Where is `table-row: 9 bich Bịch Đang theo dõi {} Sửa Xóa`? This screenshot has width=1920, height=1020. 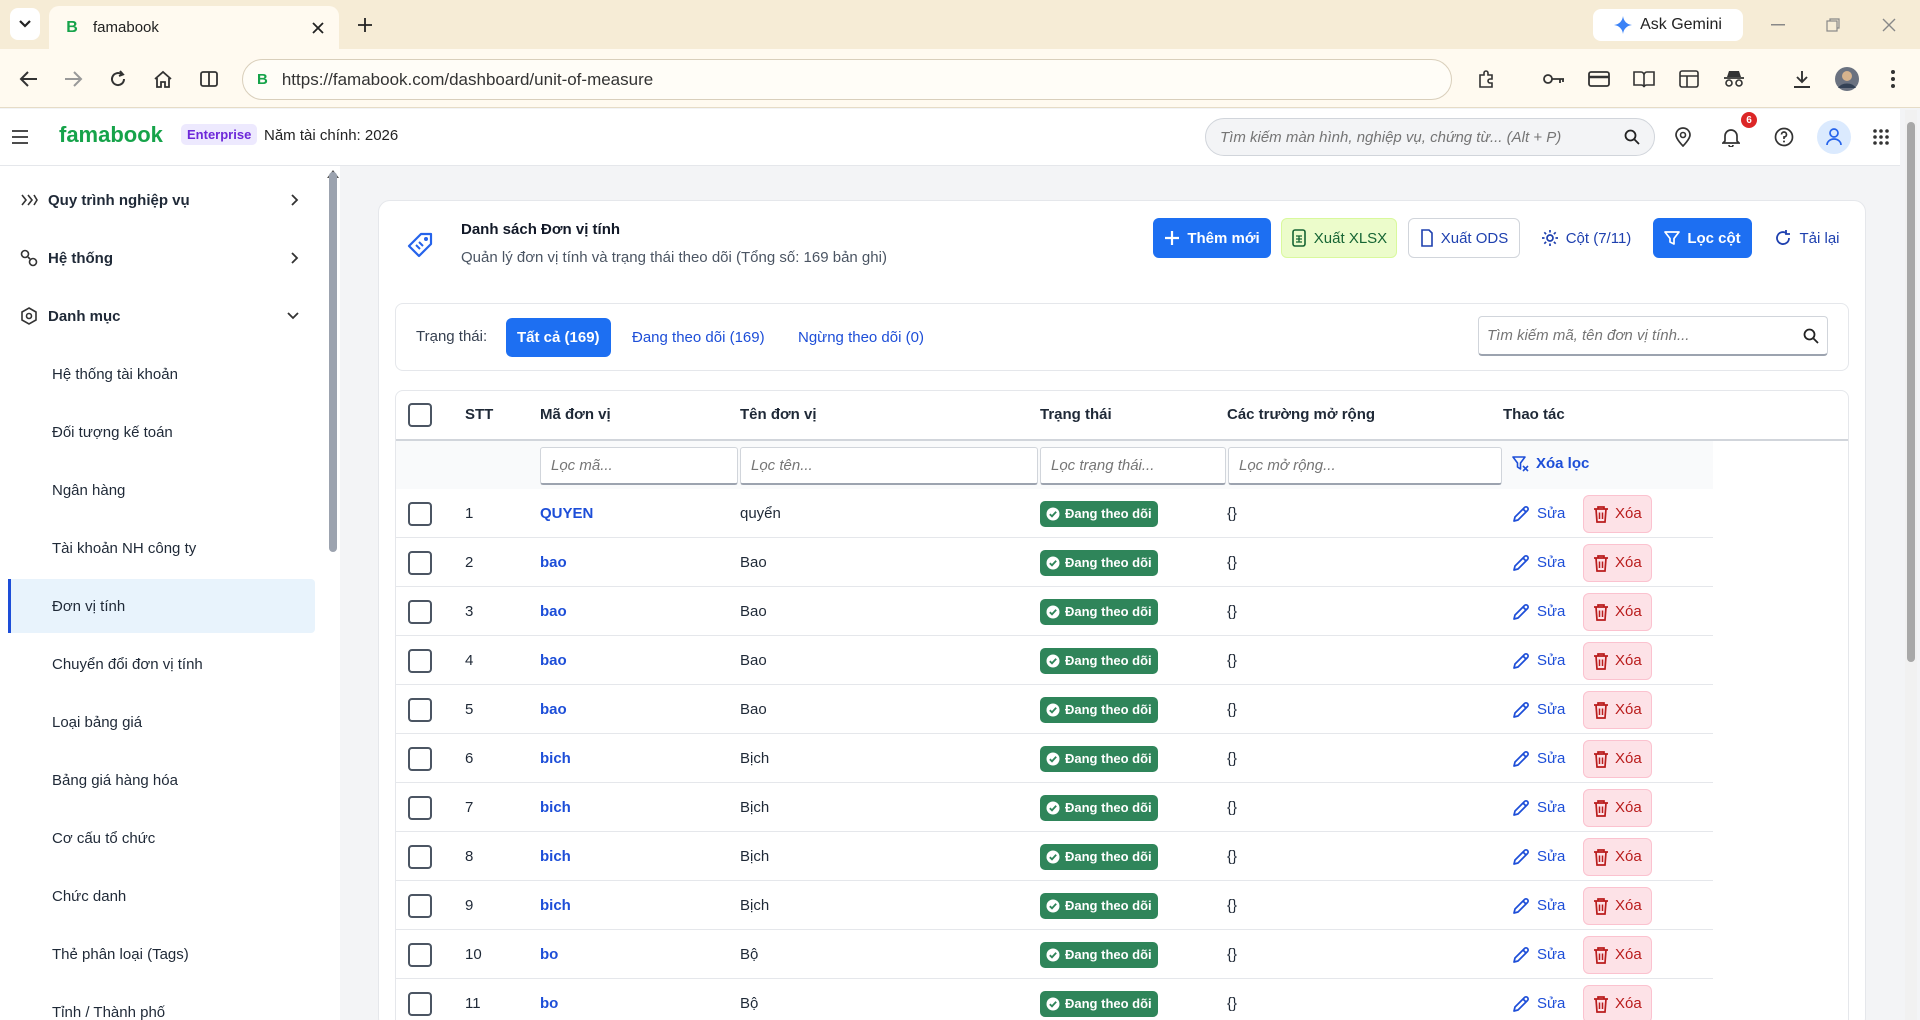 table-row: 9 bich Bịch Đang theo dõi {} Sửa Xóa is located at coordinates (1054, 905).